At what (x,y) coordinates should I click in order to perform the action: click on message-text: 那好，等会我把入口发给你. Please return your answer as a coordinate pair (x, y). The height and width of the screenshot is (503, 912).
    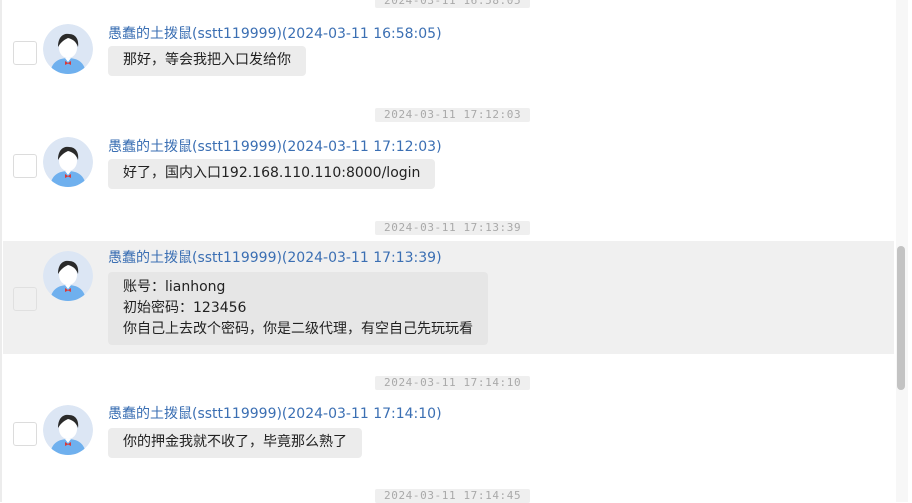
    Looking at the image, I should click on (207, 60).